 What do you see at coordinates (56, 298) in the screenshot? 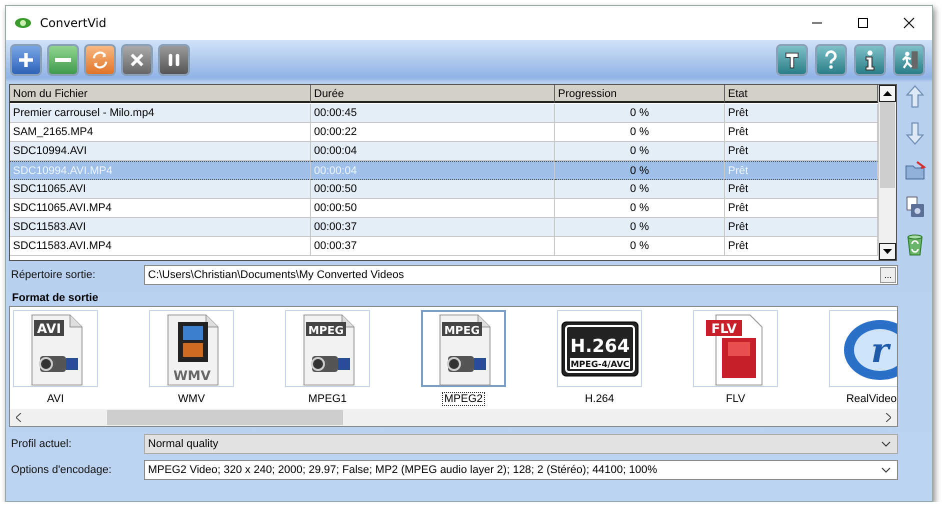
I see `section-title: Format de sortie` at bounding box center [56, 298].